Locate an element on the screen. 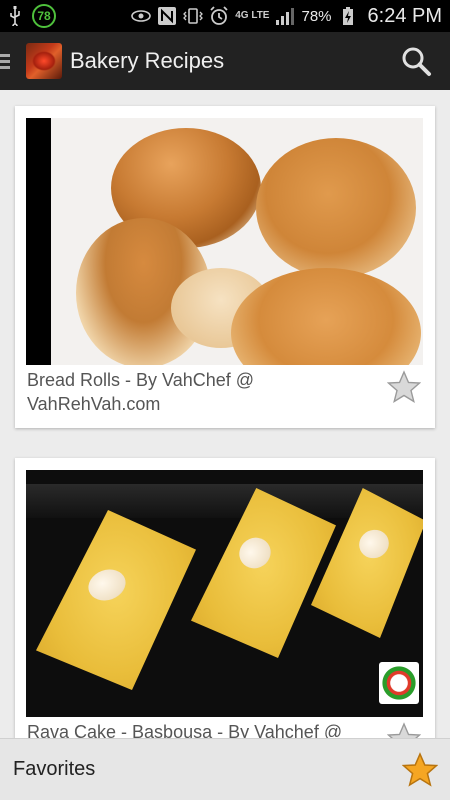 This screenshot has height=800, width=450. battery-percent: 78% is located at coordinates (316, 16).